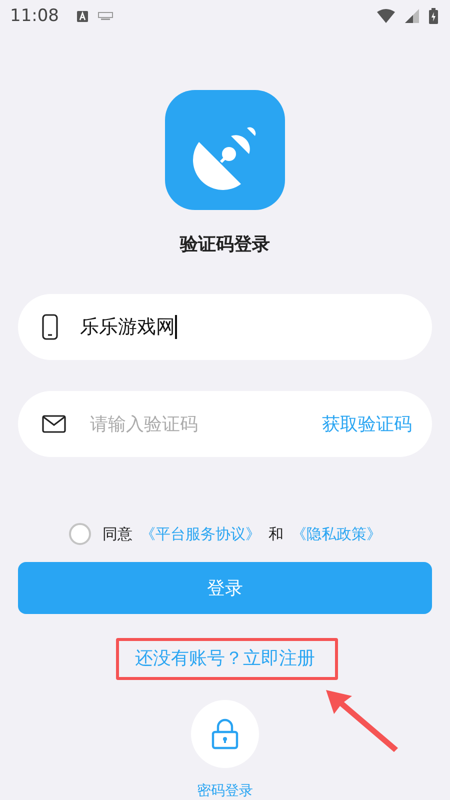 The image size is (450, 800). Describe the element at coordinates (117, 534) in the screenshot. I see `agreement-text: 同意` at that location.